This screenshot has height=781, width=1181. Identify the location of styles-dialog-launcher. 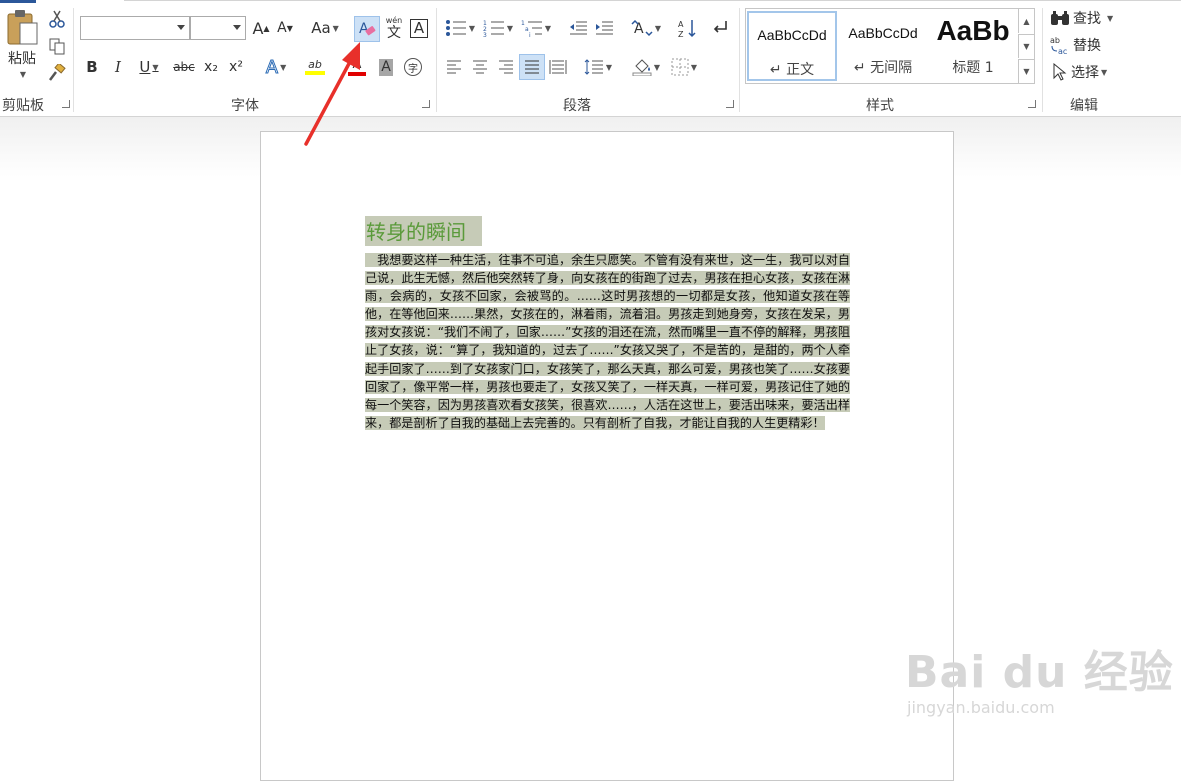
(1032, 104).